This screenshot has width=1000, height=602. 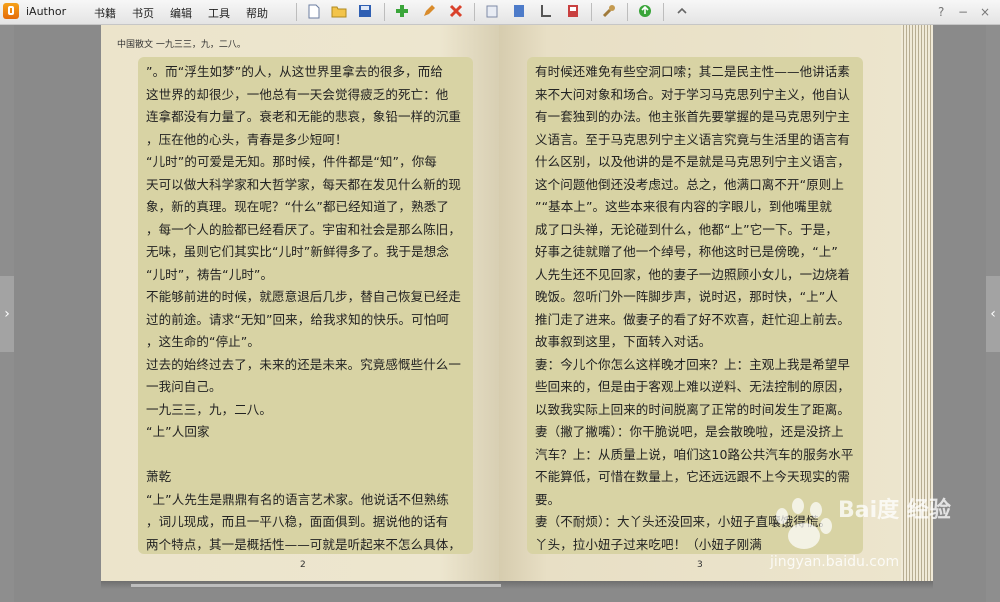 I want to click on menu-edit: 编辑, so click(x=181, y=13).